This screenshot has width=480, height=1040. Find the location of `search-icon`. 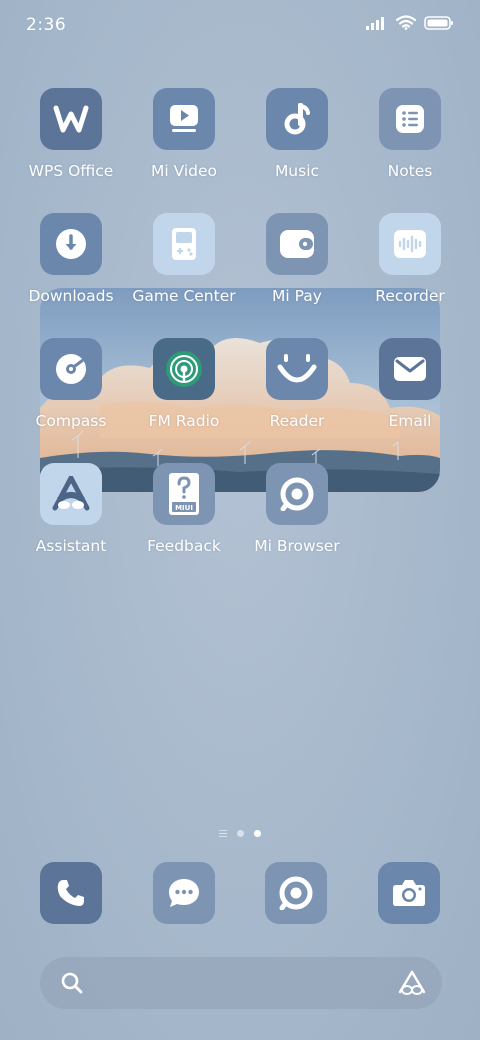

search-icon is located at coordinates (72, 985).